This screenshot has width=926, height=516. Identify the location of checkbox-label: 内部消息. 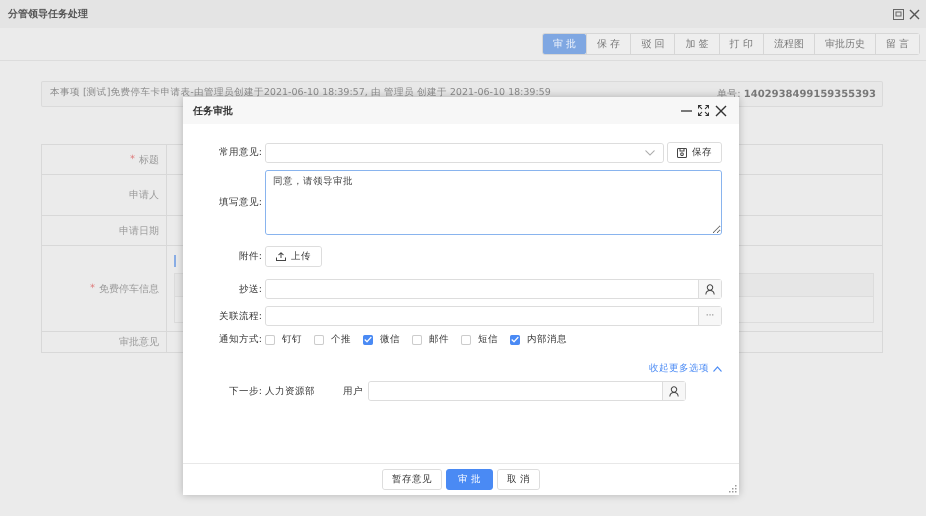
(547, 339).